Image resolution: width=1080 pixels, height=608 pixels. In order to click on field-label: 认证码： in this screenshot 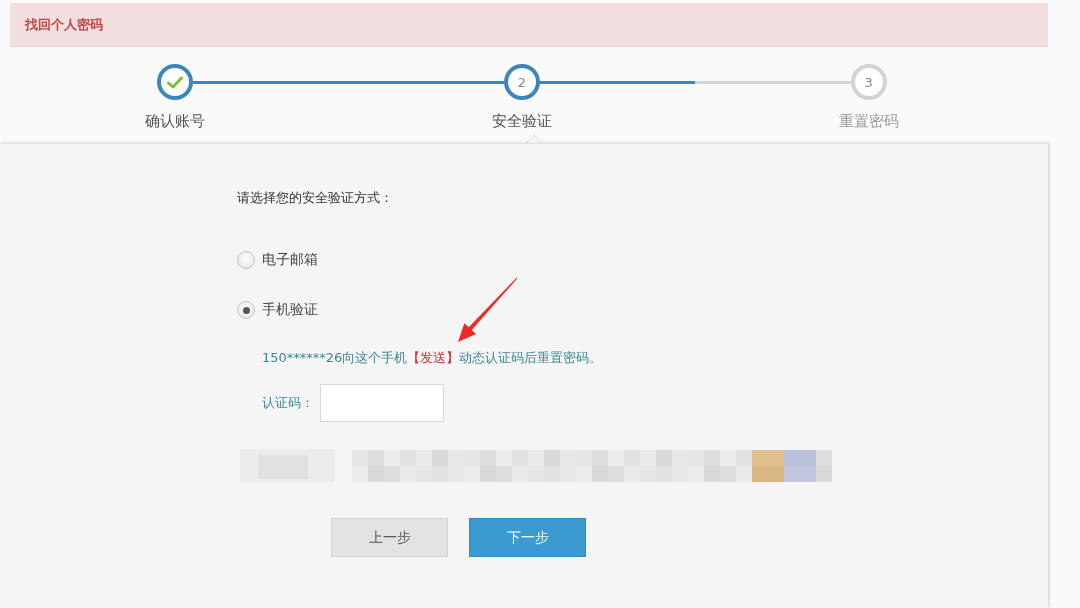, I will do `click(288, 403)`.